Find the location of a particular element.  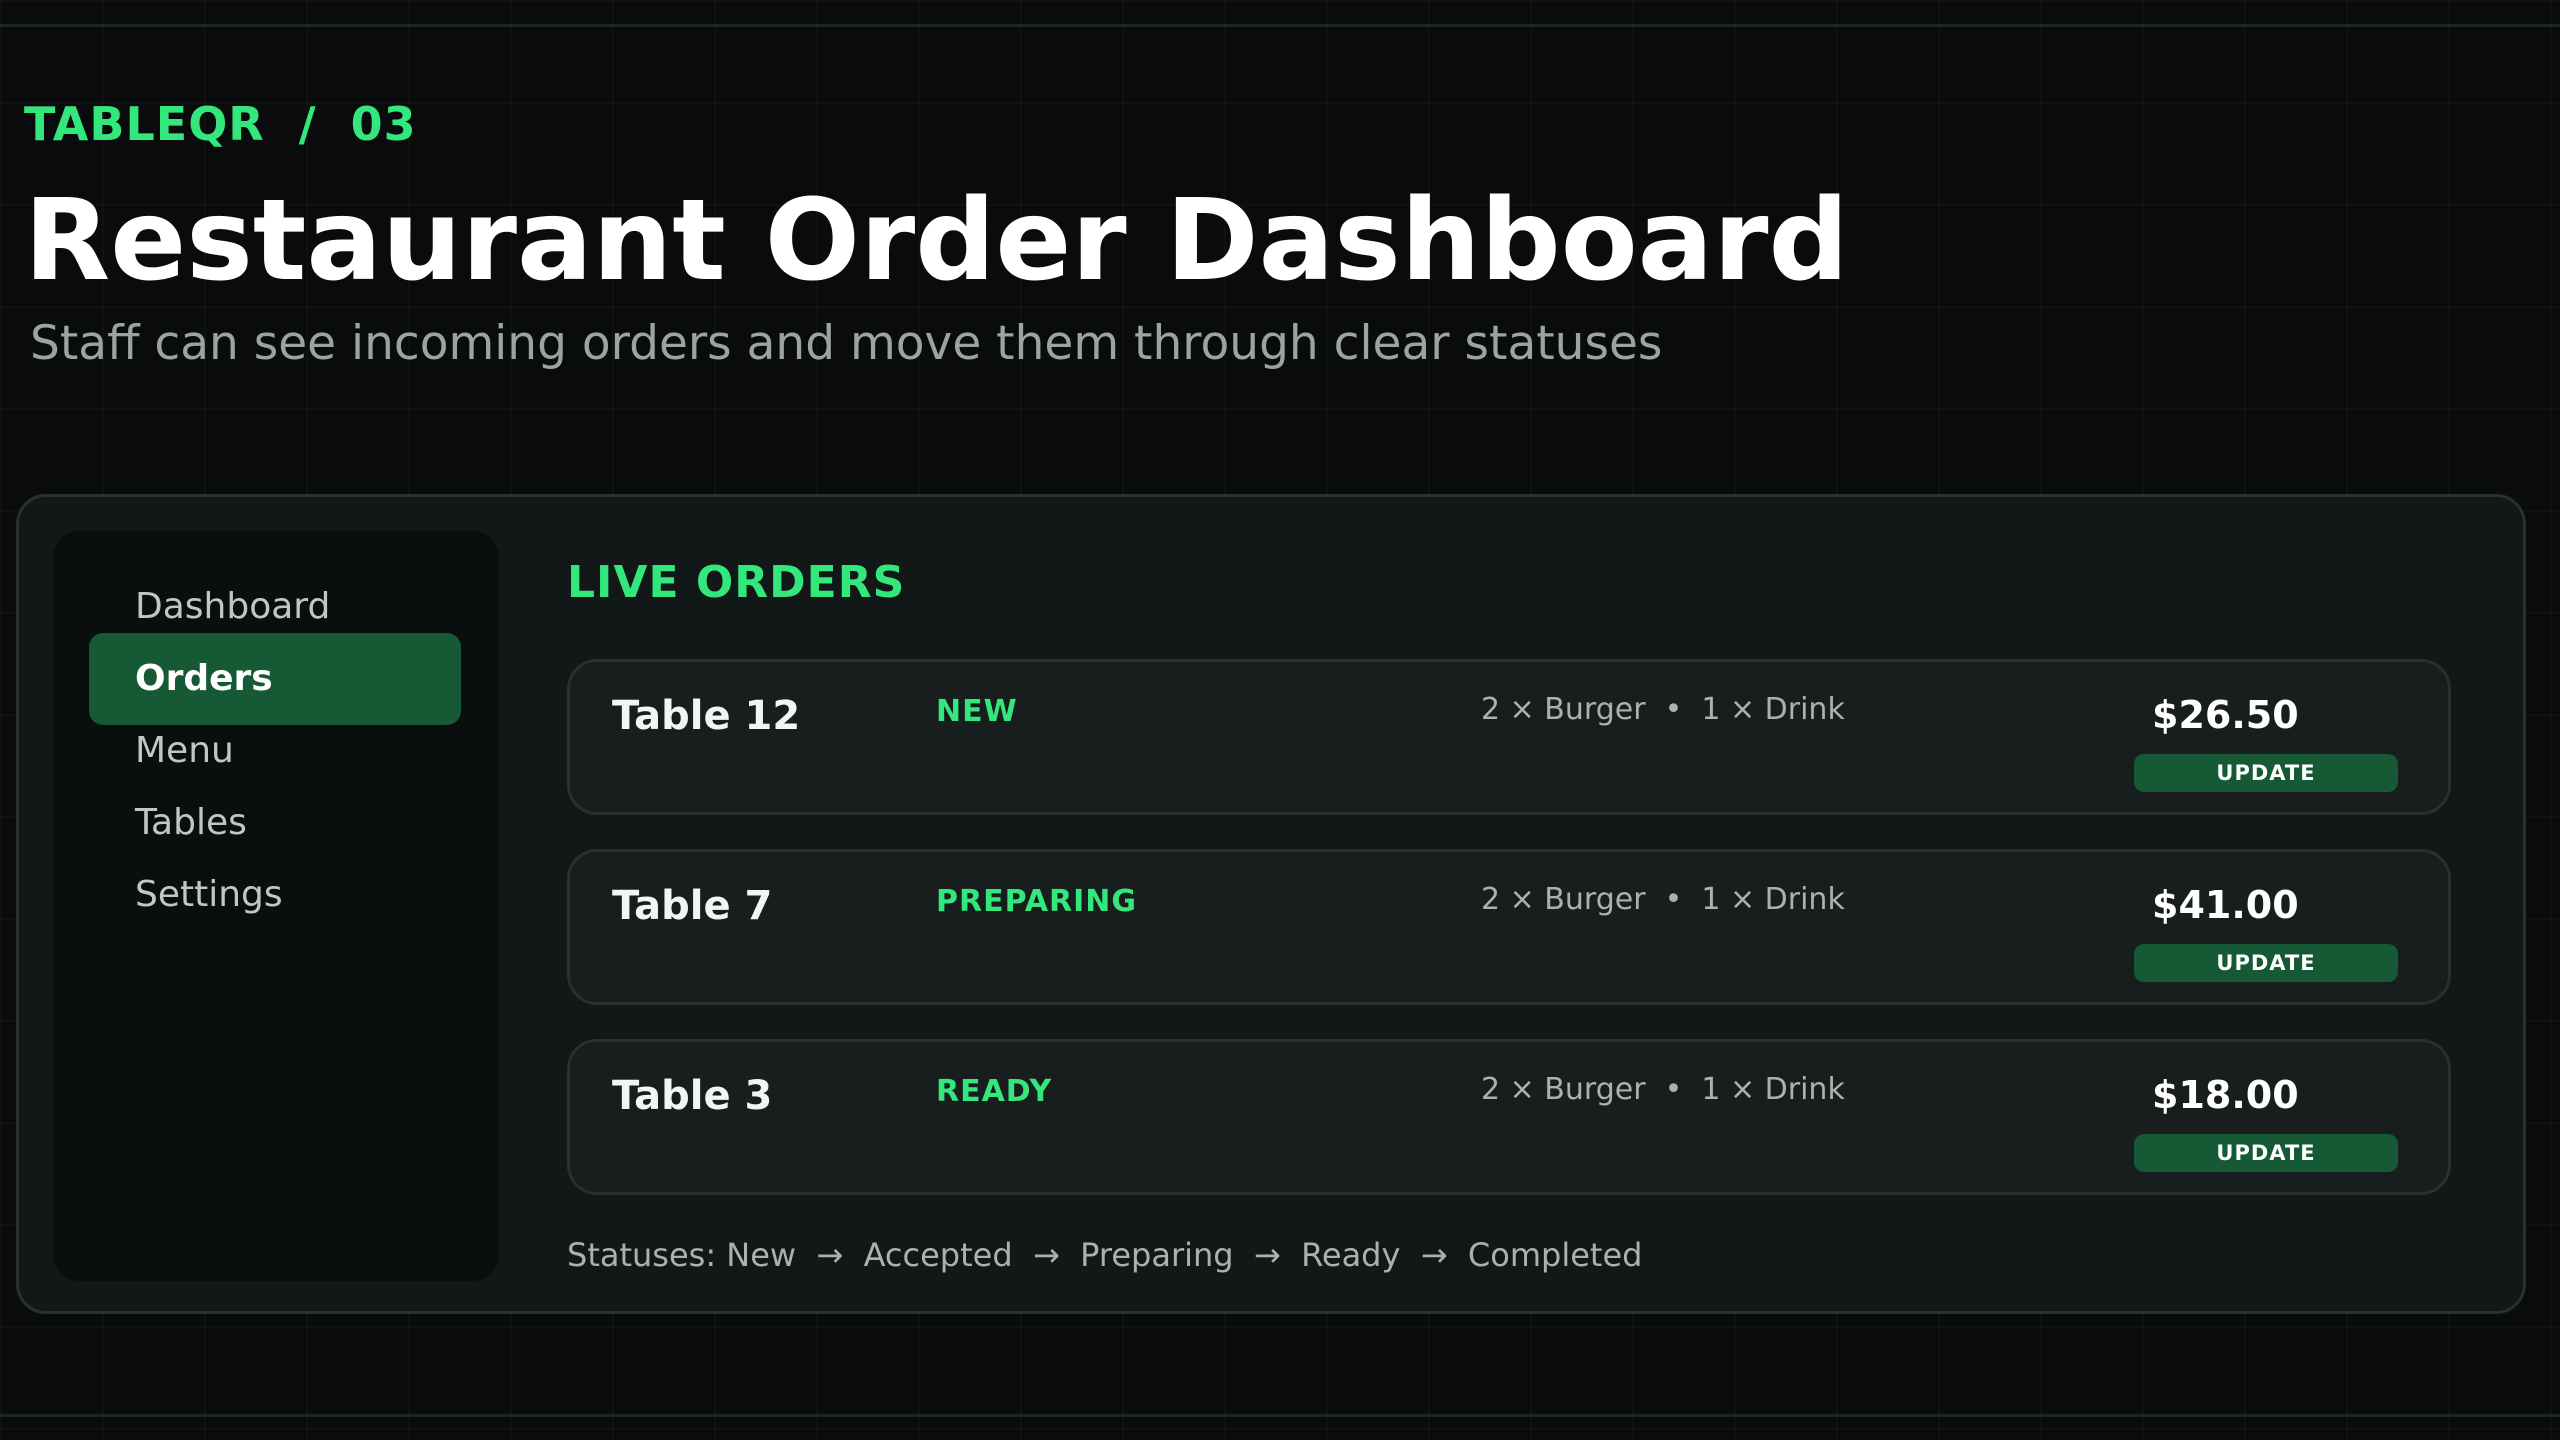

order-status-badge: READY is located at coordinates (994, 1091).